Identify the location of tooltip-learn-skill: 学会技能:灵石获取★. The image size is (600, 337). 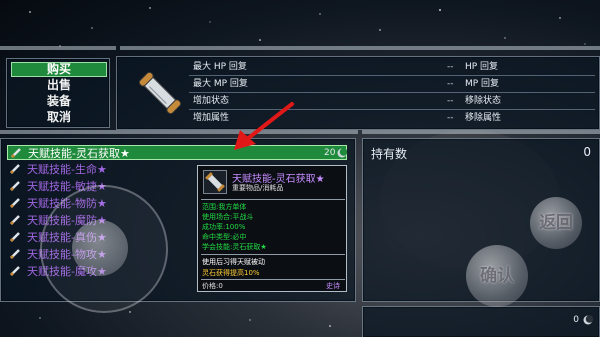
(234, 247).